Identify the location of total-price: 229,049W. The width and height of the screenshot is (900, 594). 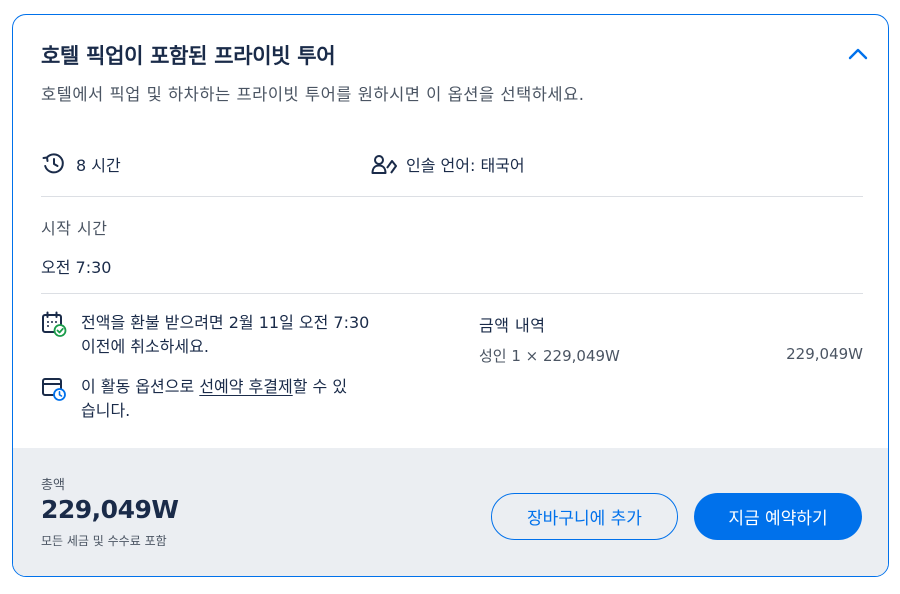
(110, 509).